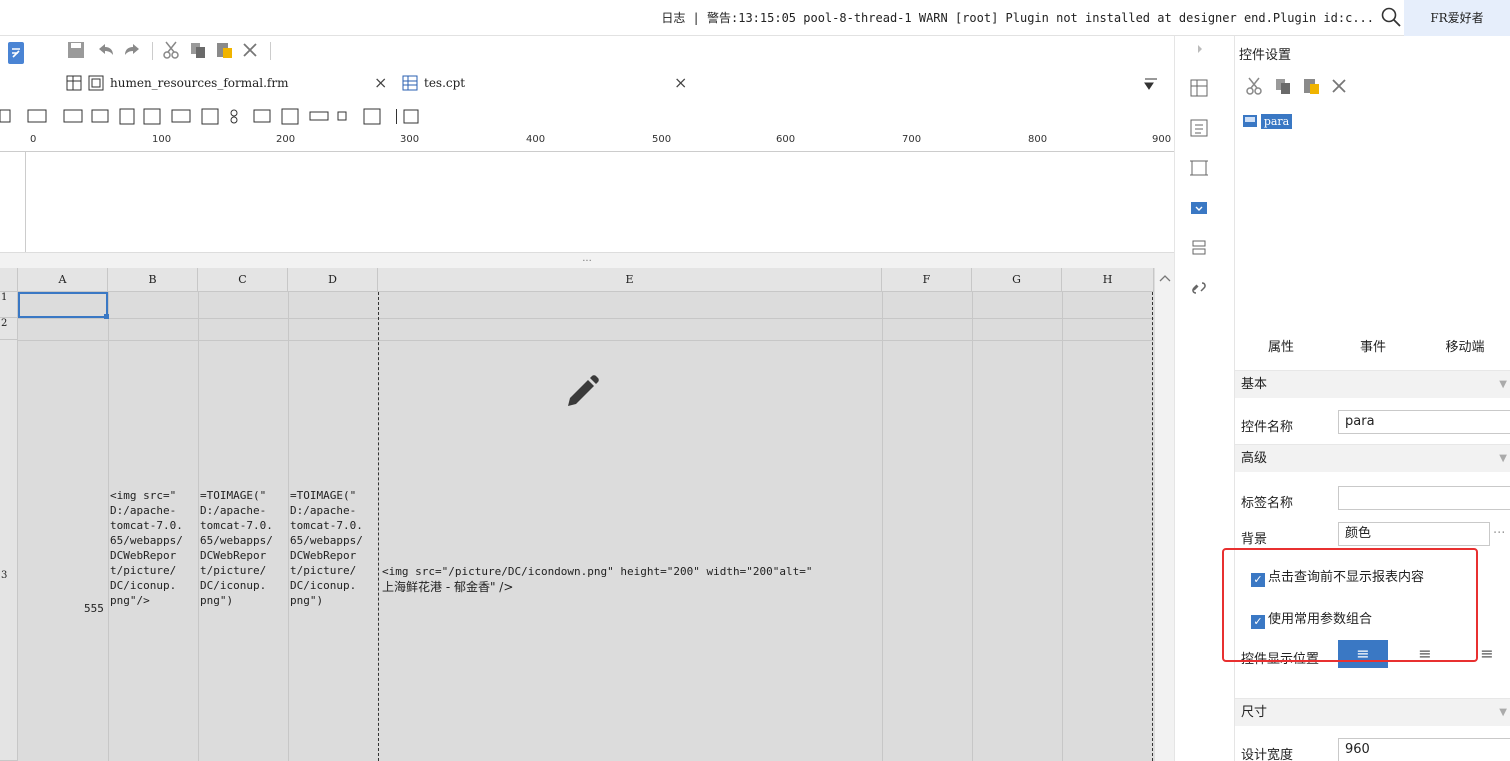  What do you see at coordinates (286, 139) in the screenshot?
I see `ruler-tick: 200` at bounding box center [286, 139].